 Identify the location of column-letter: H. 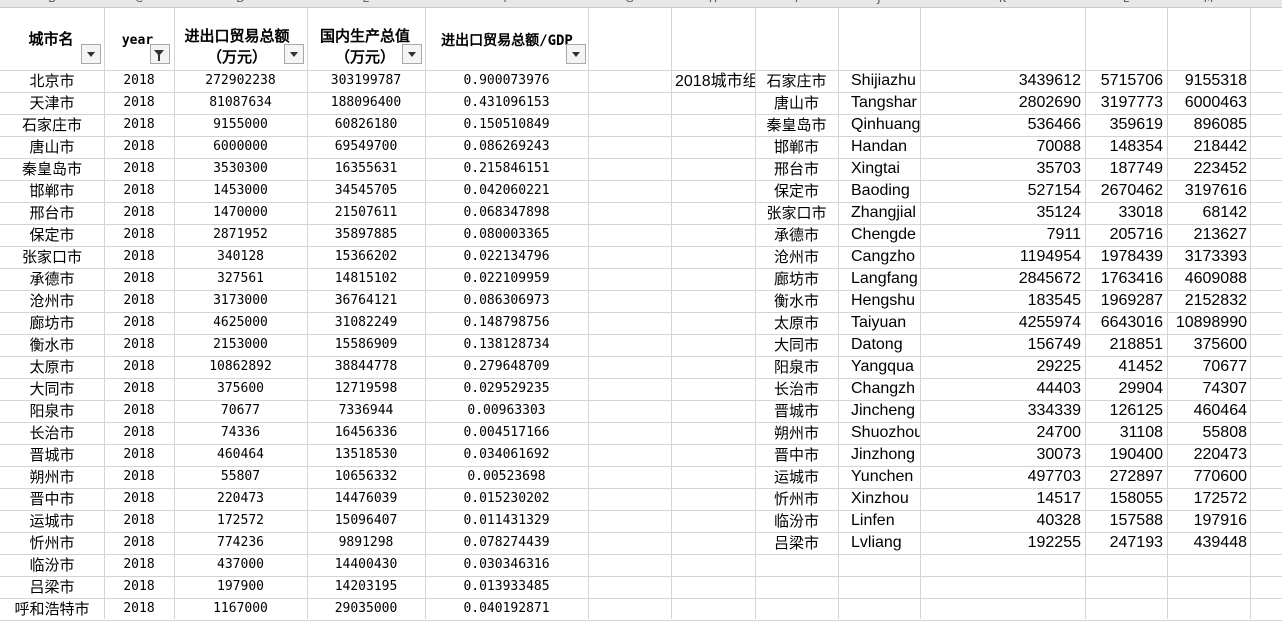
(713, 2).